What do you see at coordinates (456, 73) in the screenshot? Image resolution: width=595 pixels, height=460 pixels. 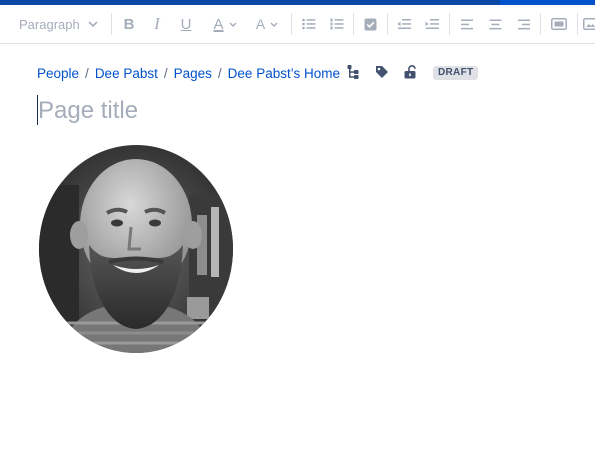 I see `status-badge: DRAFT` at bounding box center [456, 73].